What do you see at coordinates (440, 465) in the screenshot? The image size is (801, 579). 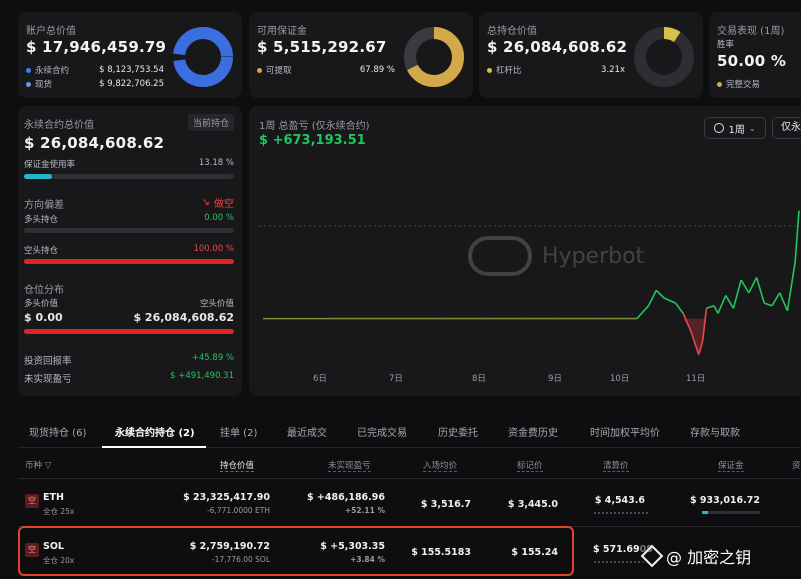 I see `header-entry-price: 入场均价` at bounding box center [440, 465].